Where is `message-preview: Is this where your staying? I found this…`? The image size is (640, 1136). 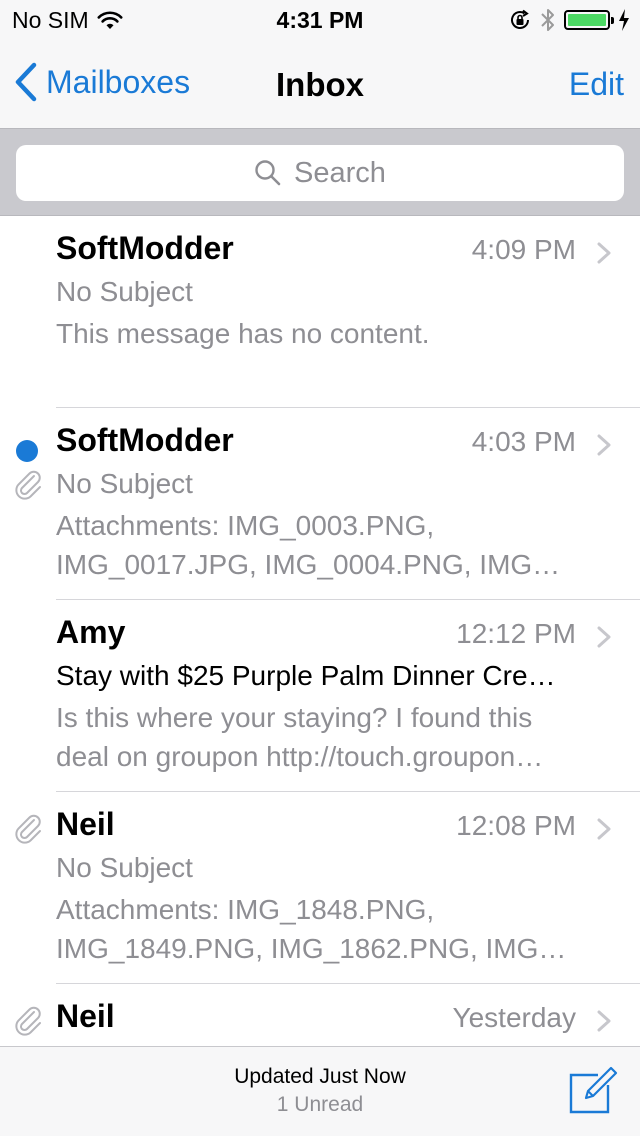
message-preview: Is this where your staying? I found this… is located at coordinates (330, 737).